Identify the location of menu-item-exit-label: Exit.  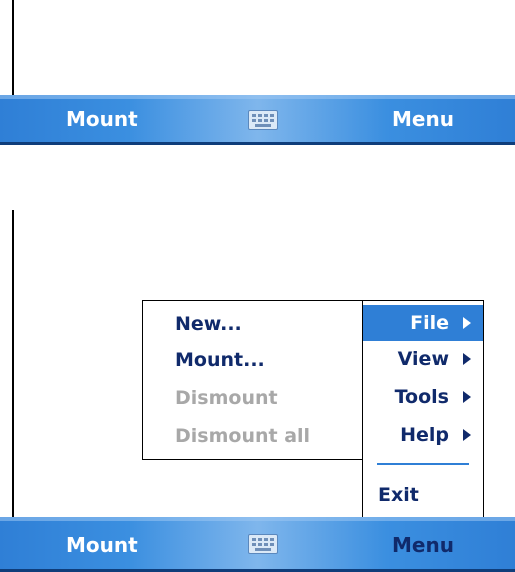
(398, 495).